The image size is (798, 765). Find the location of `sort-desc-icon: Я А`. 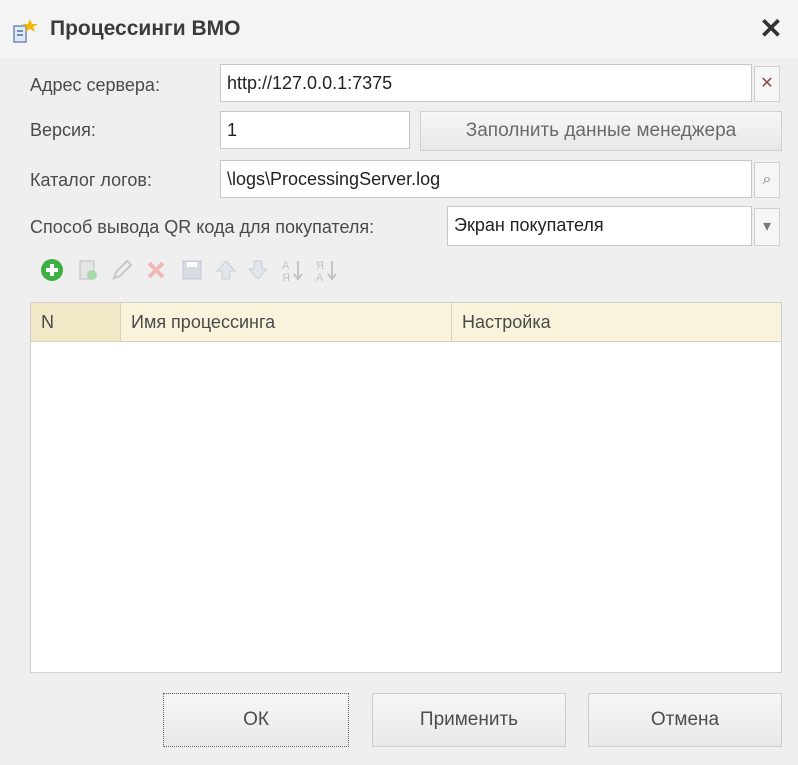

sort-desc-icon: Я А is located at coordinates (326, 270).